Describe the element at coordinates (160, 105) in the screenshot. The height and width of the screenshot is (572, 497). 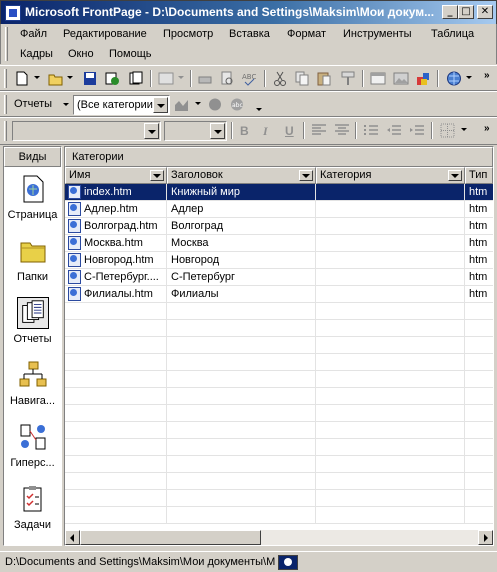
I see `chevron-down-icon` at that location.